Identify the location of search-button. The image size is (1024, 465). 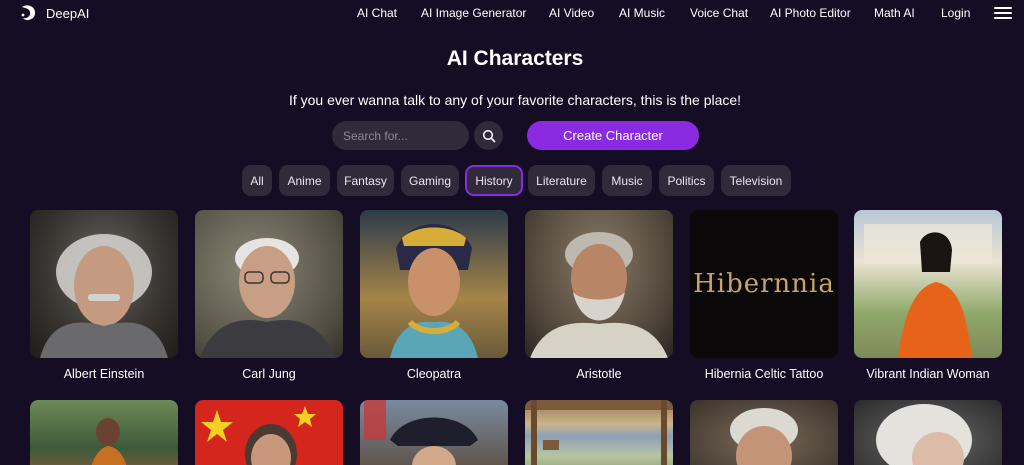
(488, 135).